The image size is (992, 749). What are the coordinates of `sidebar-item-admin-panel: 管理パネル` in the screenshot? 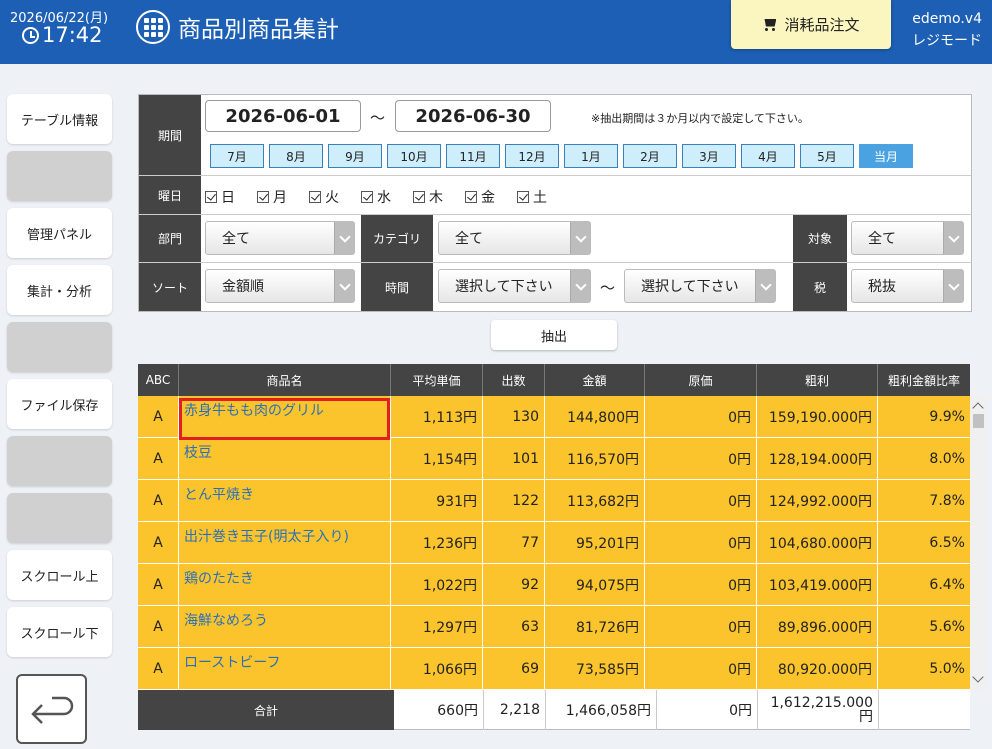 It's located at (59, 233).